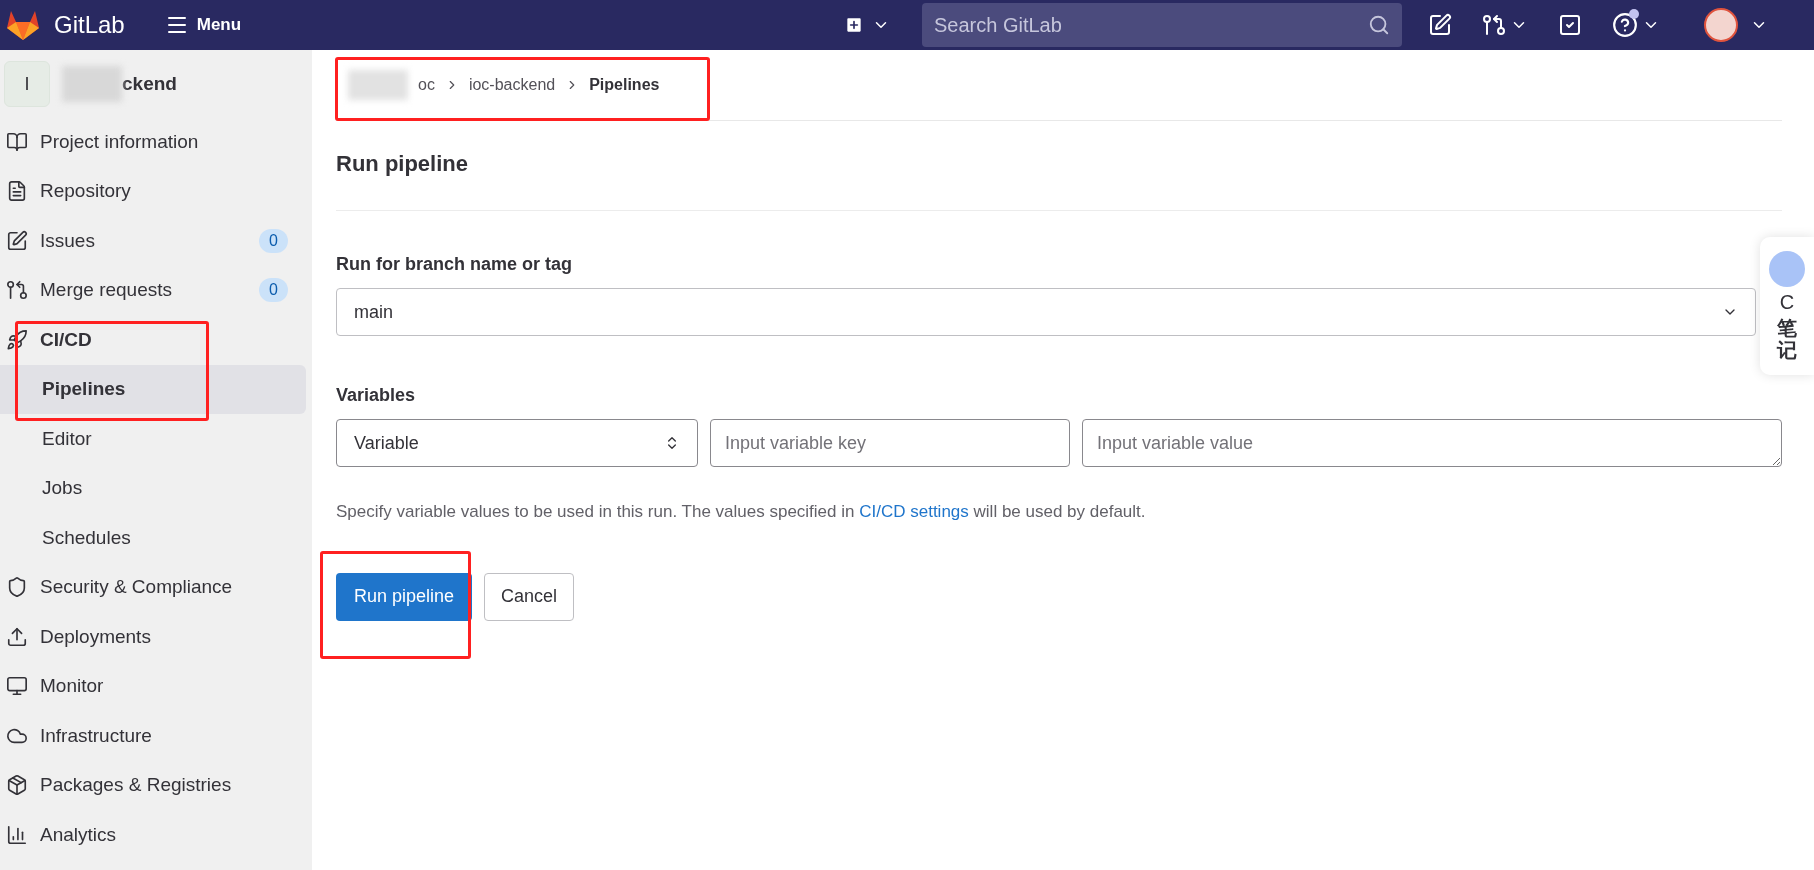  I want to click on breadcrumb-link: oc, so click(426, 85).